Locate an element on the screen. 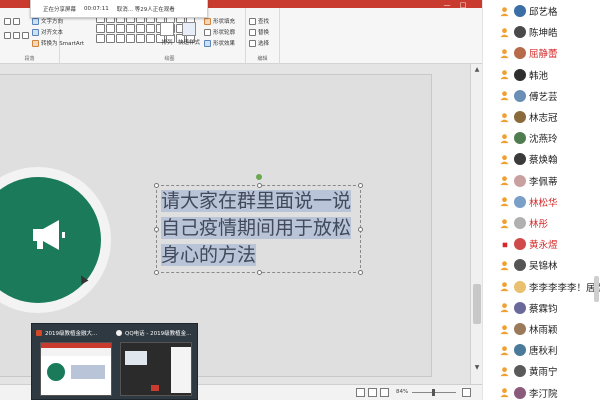 The width and height of the screenshot is (600, 400). member-row: 林松华 is located at coordinates (541, 202).